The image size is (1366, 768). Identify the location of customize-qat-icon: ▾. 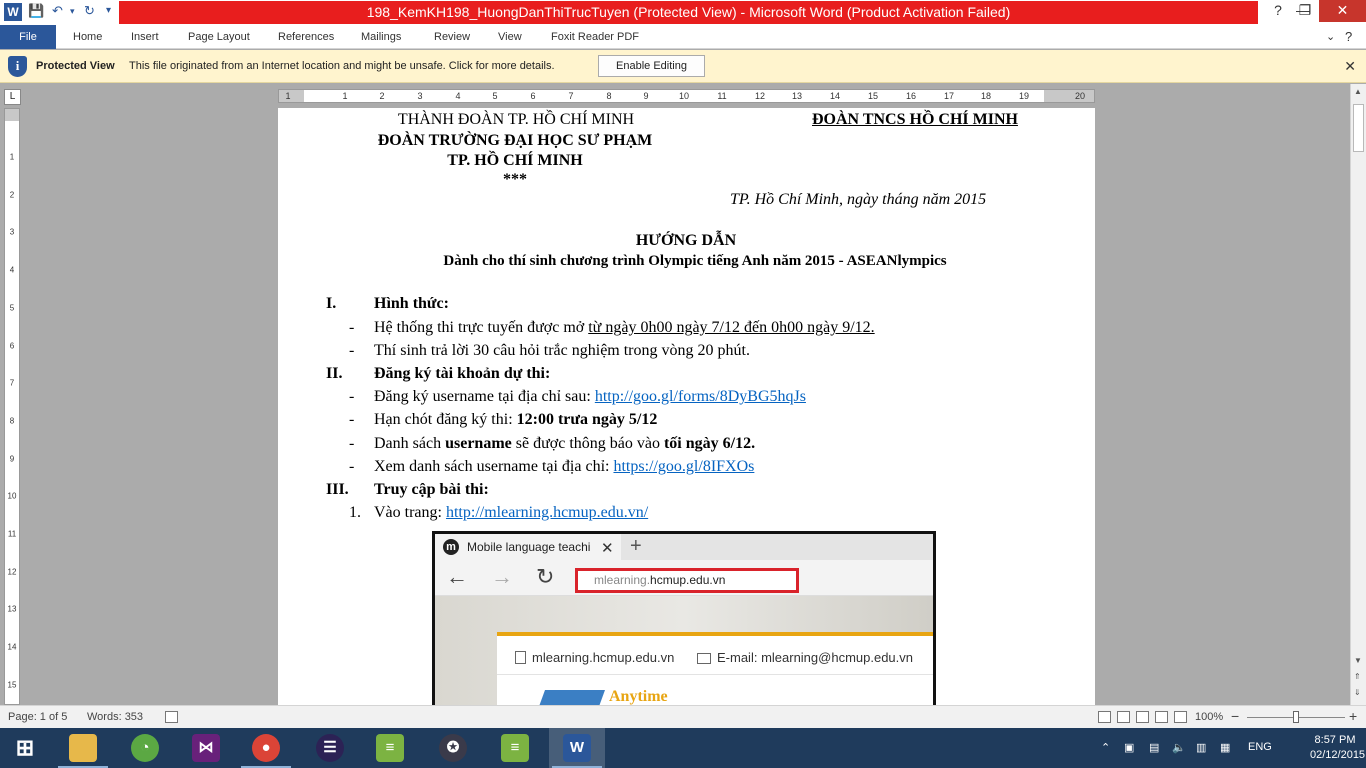
(108, 14).